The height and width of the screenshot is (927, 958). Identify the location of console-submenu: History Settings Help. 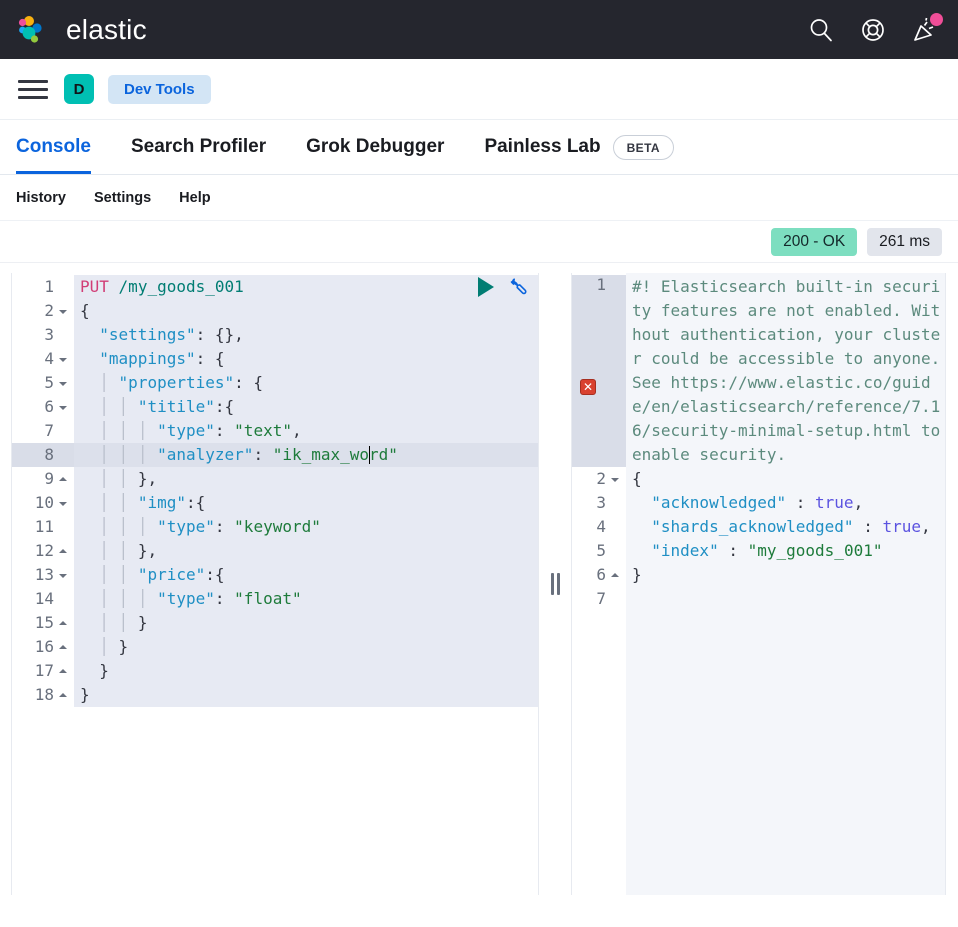
(479, 198).